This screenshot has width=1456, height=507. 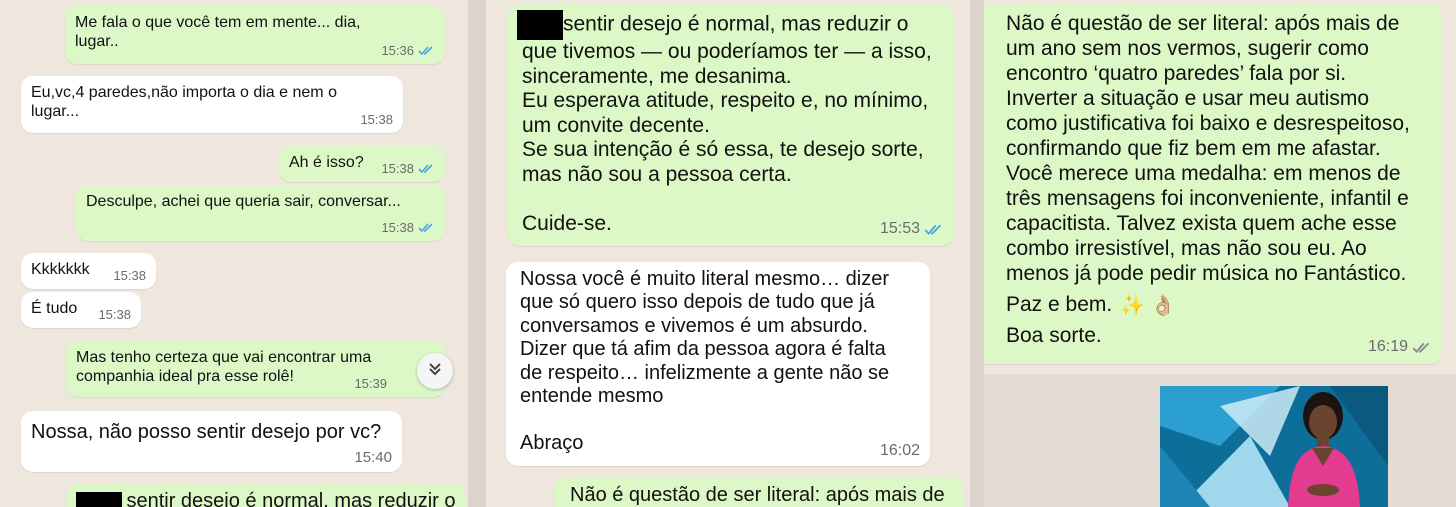 I want to click on message-text: Paz e bem., so click(x=1059, y=305).